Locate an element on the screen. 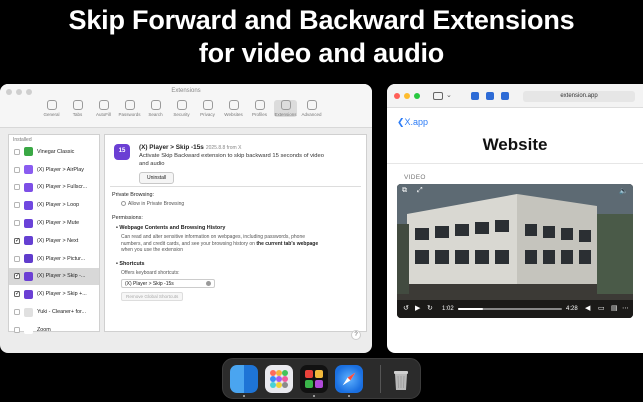 This screenshot has width=643, height=402. airplay-icon: ▭ is located at coordinates (601, 308).